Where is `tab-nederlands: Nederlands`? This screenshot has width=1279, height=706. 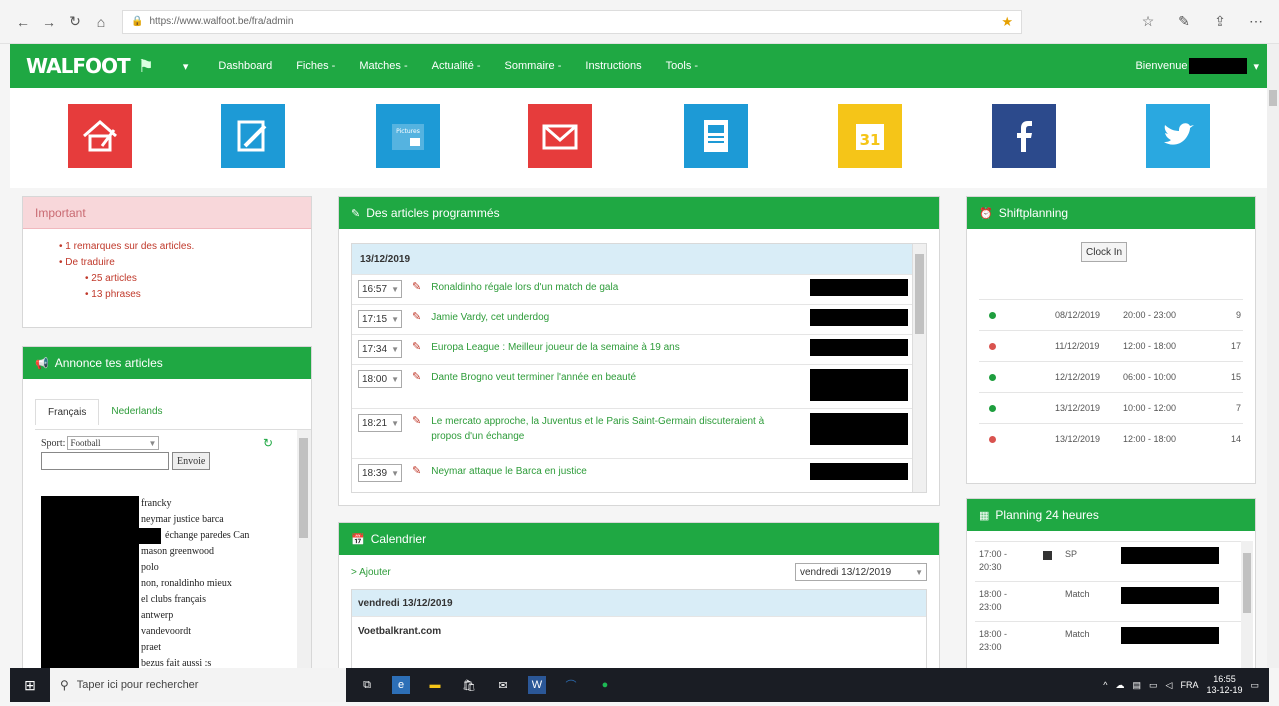
tab-nederlands: Nederlands is located at coordinates (136, 412).